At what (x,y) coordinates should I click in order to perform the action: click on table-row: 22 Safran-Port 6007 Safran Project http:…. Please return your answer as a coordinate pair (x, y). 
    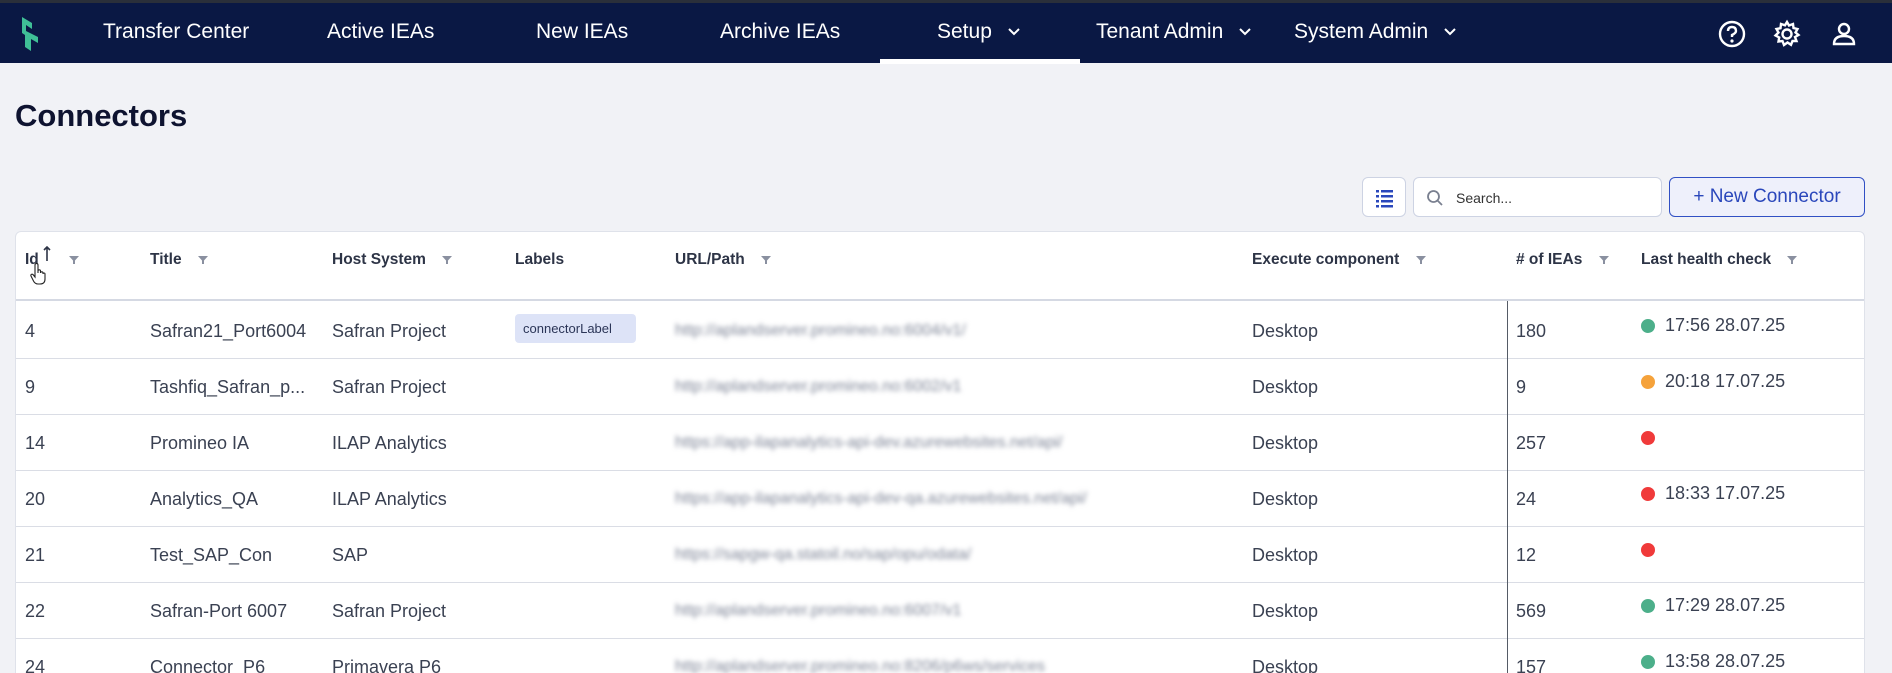
    Looking at the image, I should click on (940, 611).